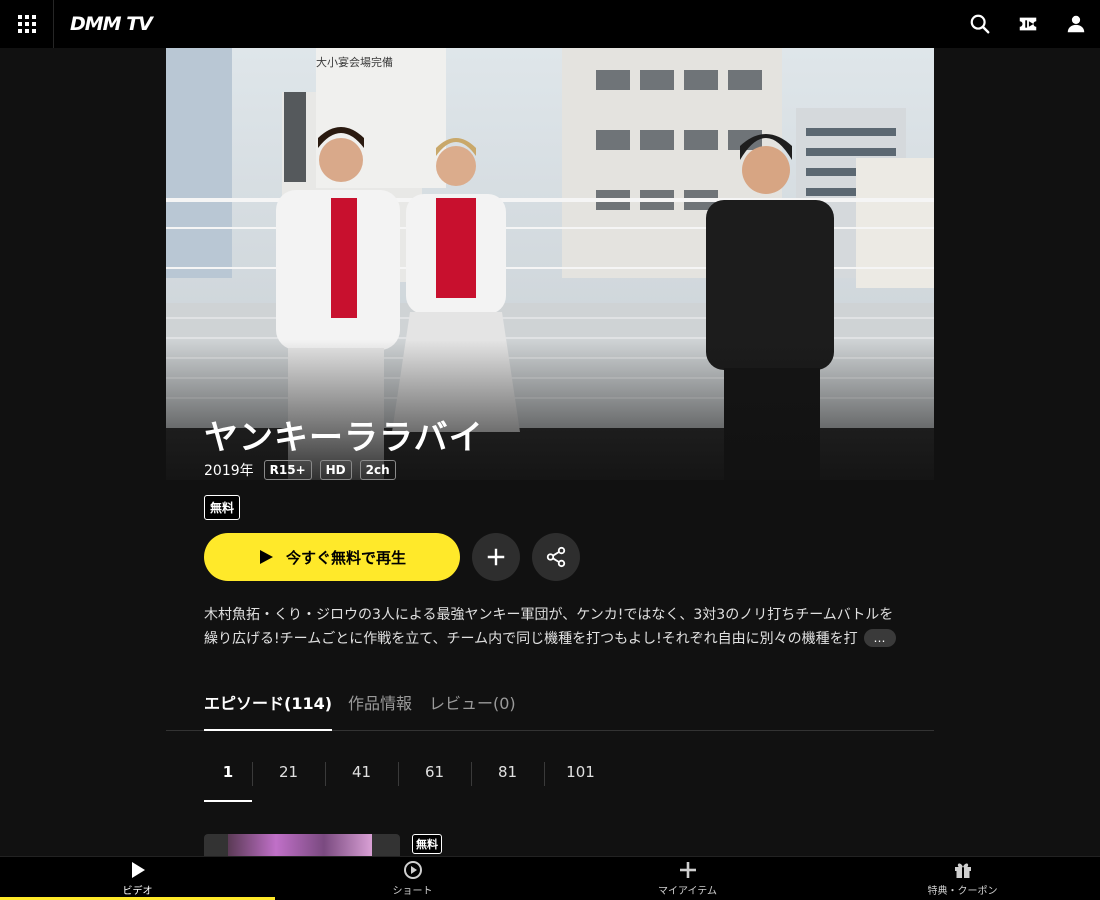 The width and height of the screenshot is (1100, 900). I want to click on dmm-tv-logo: DMM TV, so click(111, 24).